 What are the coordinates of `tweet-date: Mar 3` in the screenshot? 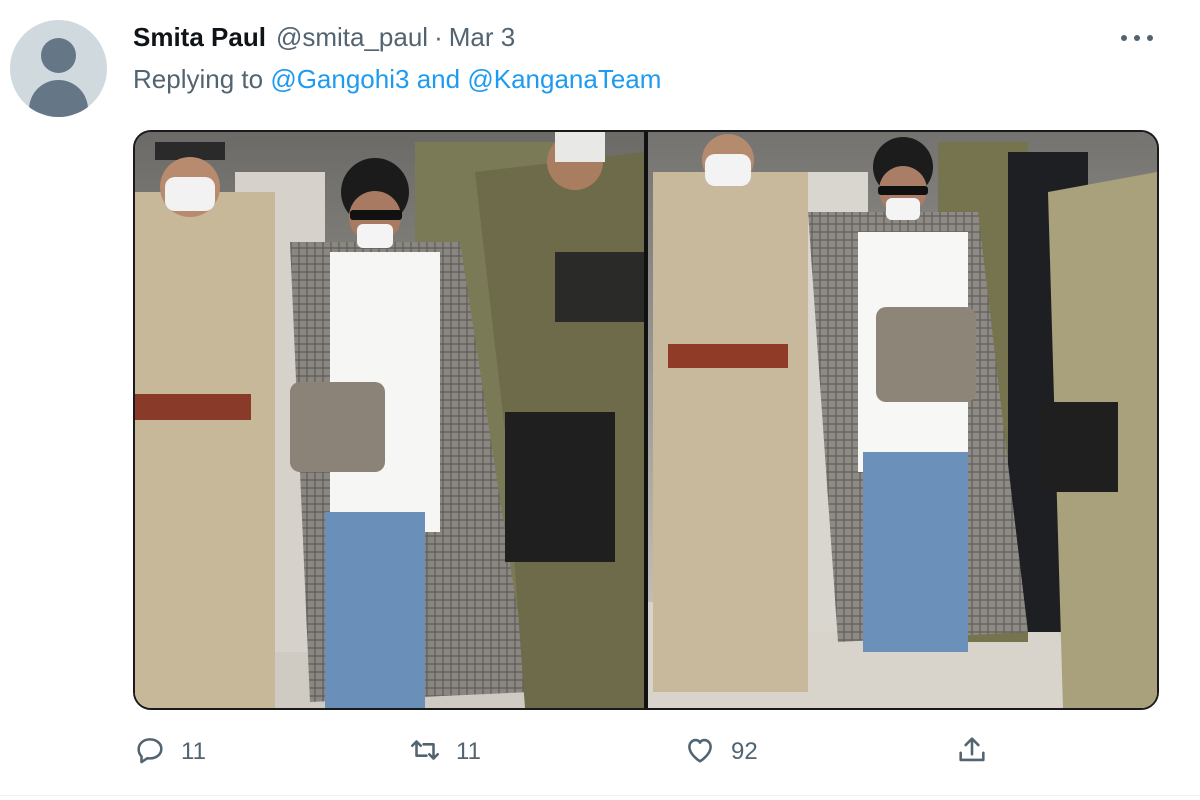 It's located at (482, 37).